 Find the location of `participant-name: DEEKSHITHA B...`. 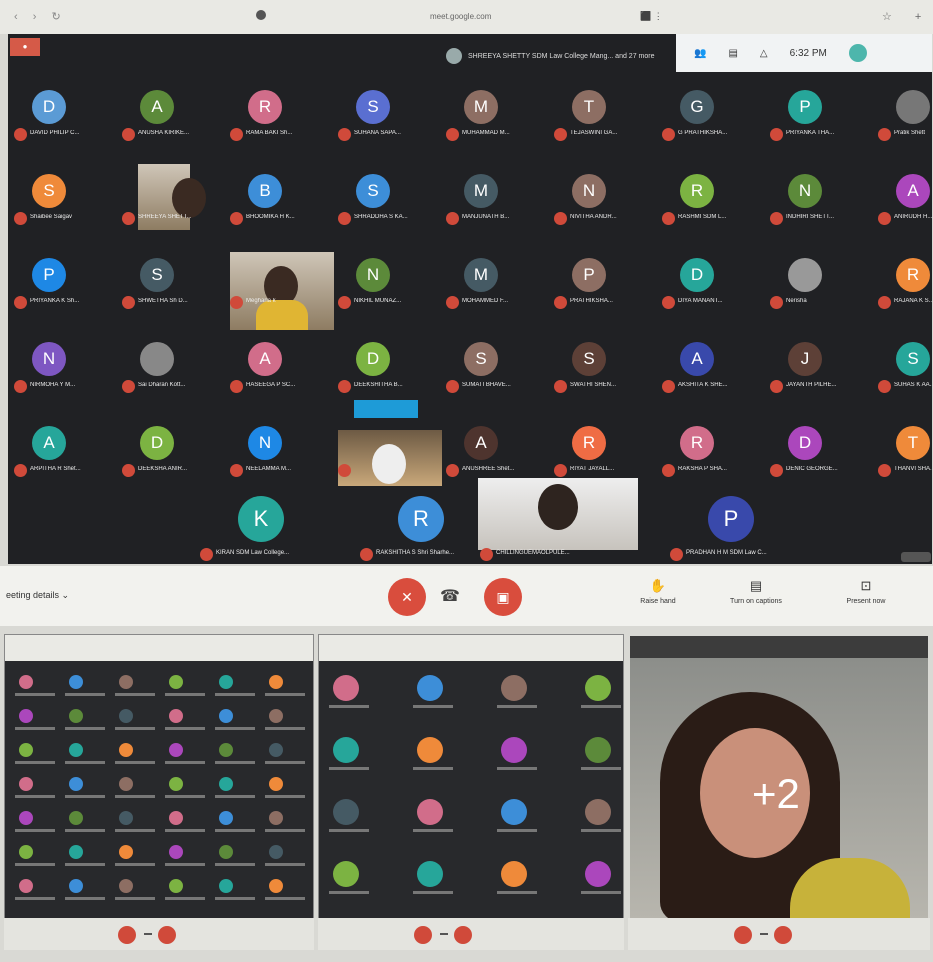

participant-name: DEEKSHITHA B... is located at coordinates (378, 385).